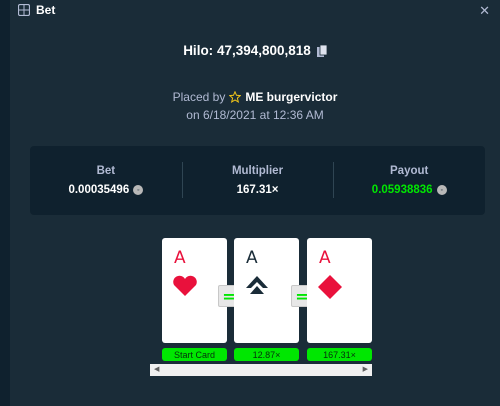  What do you see at coordinates (199, 97) in the screenshot?
I see `placed-by-label: Placed by` at bounding box center [199, 97].